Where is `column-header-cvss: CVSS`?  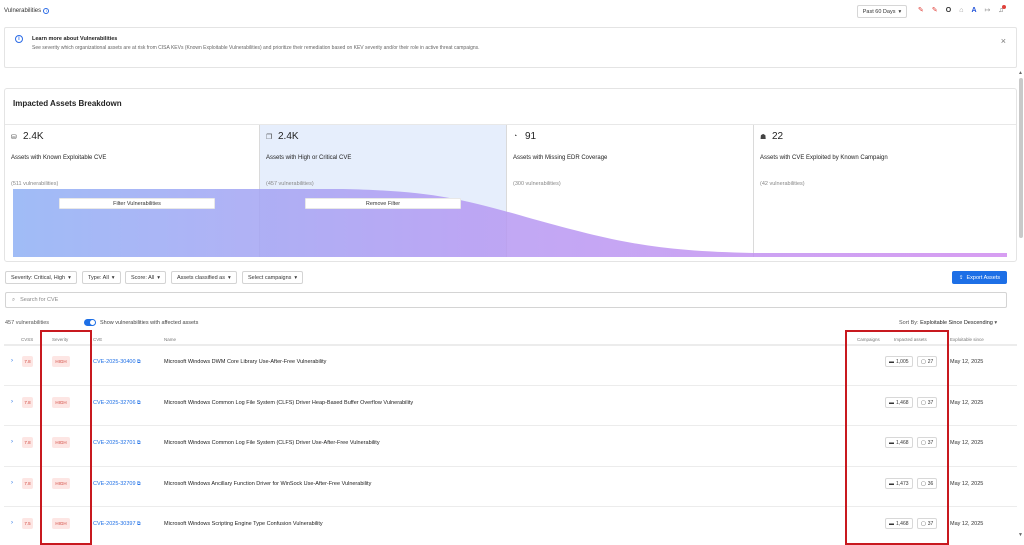
column-header-cvss: CVSS is located at coordinates (27, 339).